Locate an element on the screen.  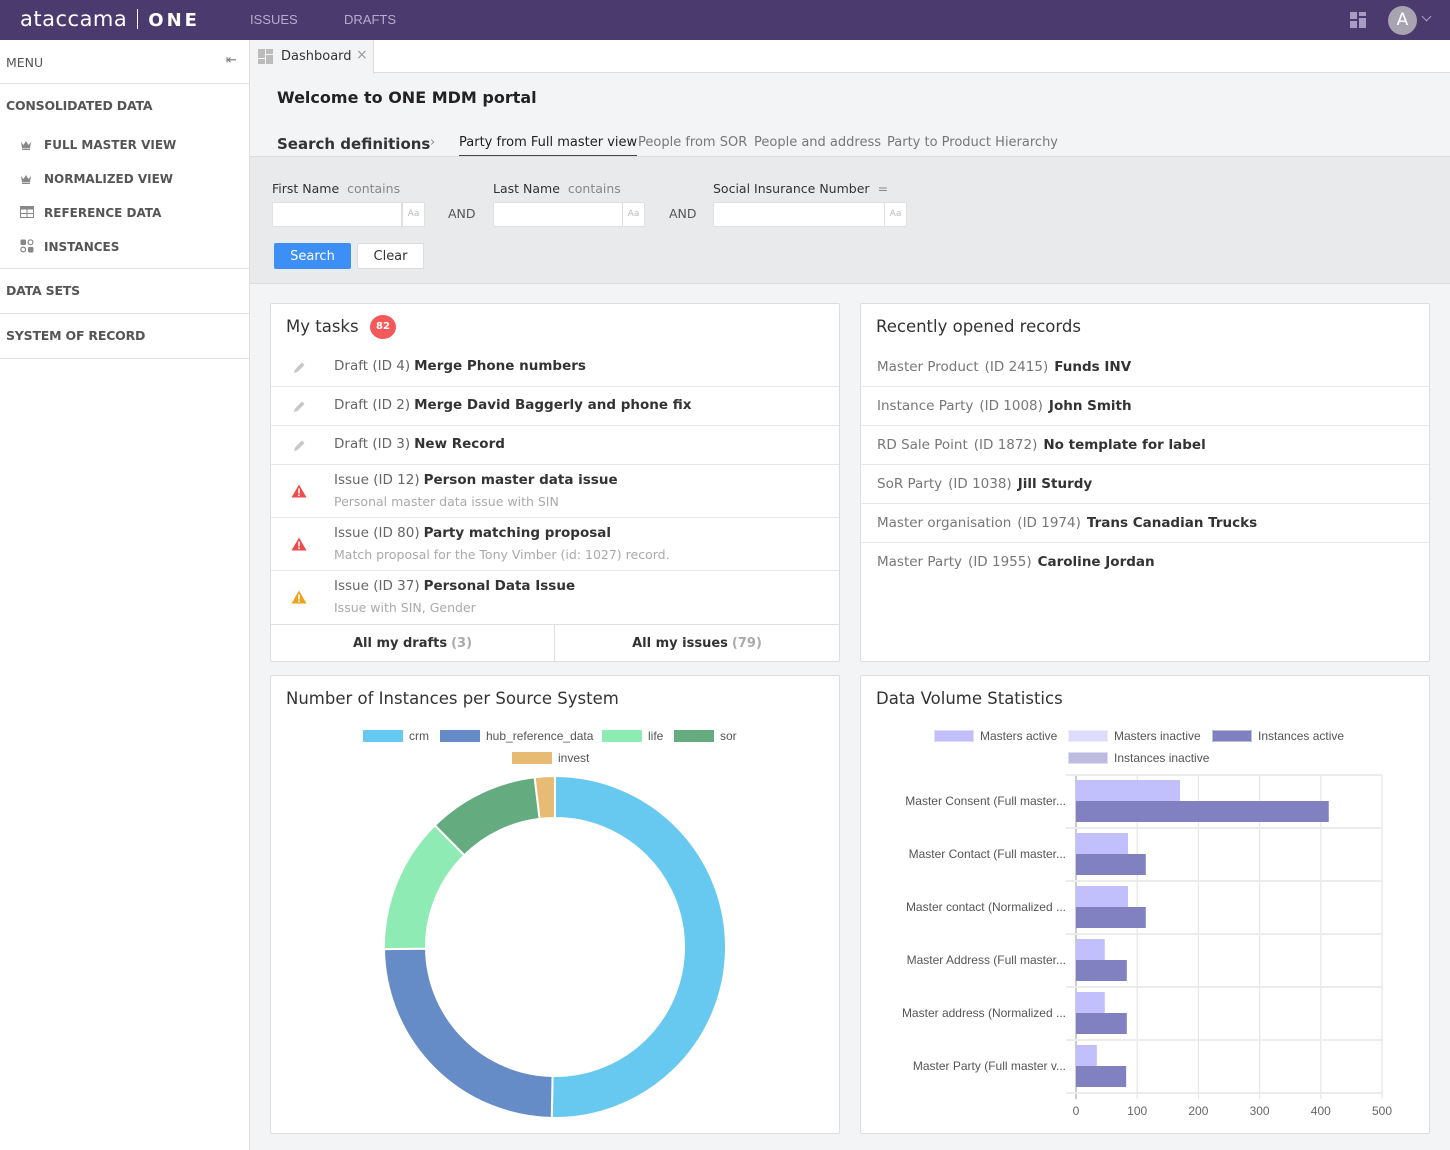
task-text: Draft (ID 4) Merge Phone numbers is located at coordinates (460, 366).